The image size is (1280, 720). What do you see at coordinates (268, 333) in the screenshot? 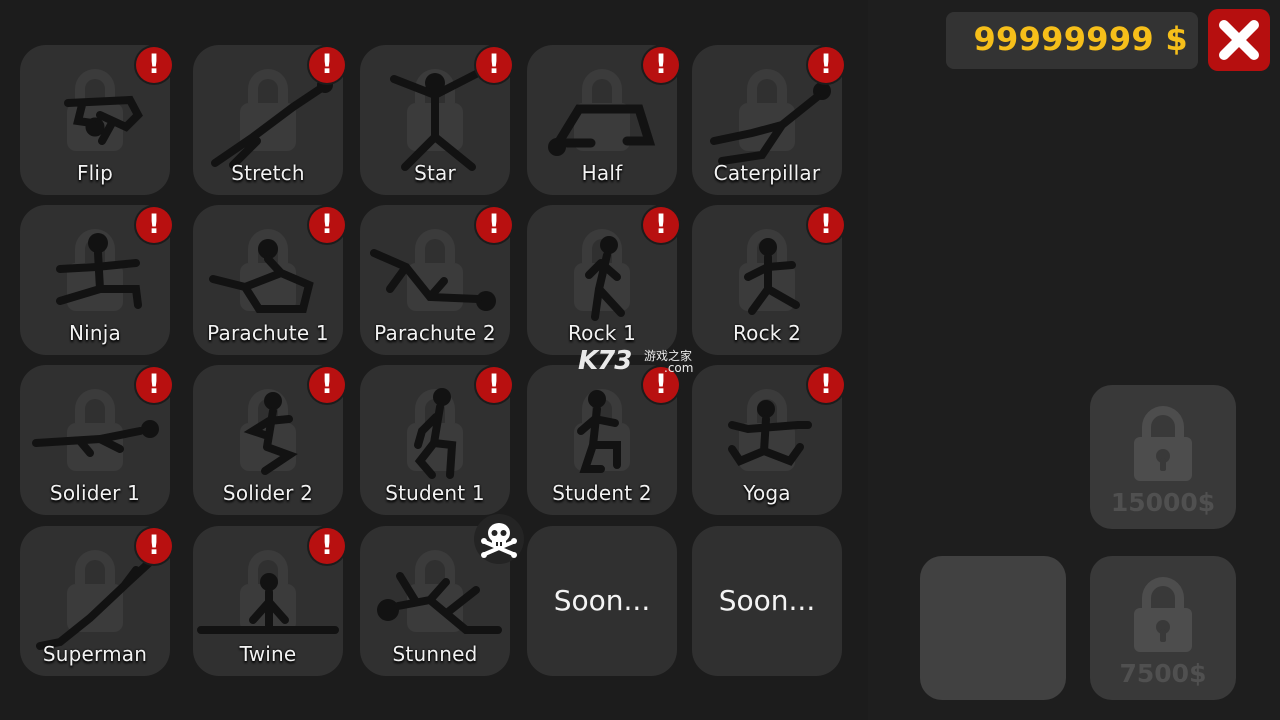
I see `pose-label: Parachute 1` at bounding box center [268, 333].